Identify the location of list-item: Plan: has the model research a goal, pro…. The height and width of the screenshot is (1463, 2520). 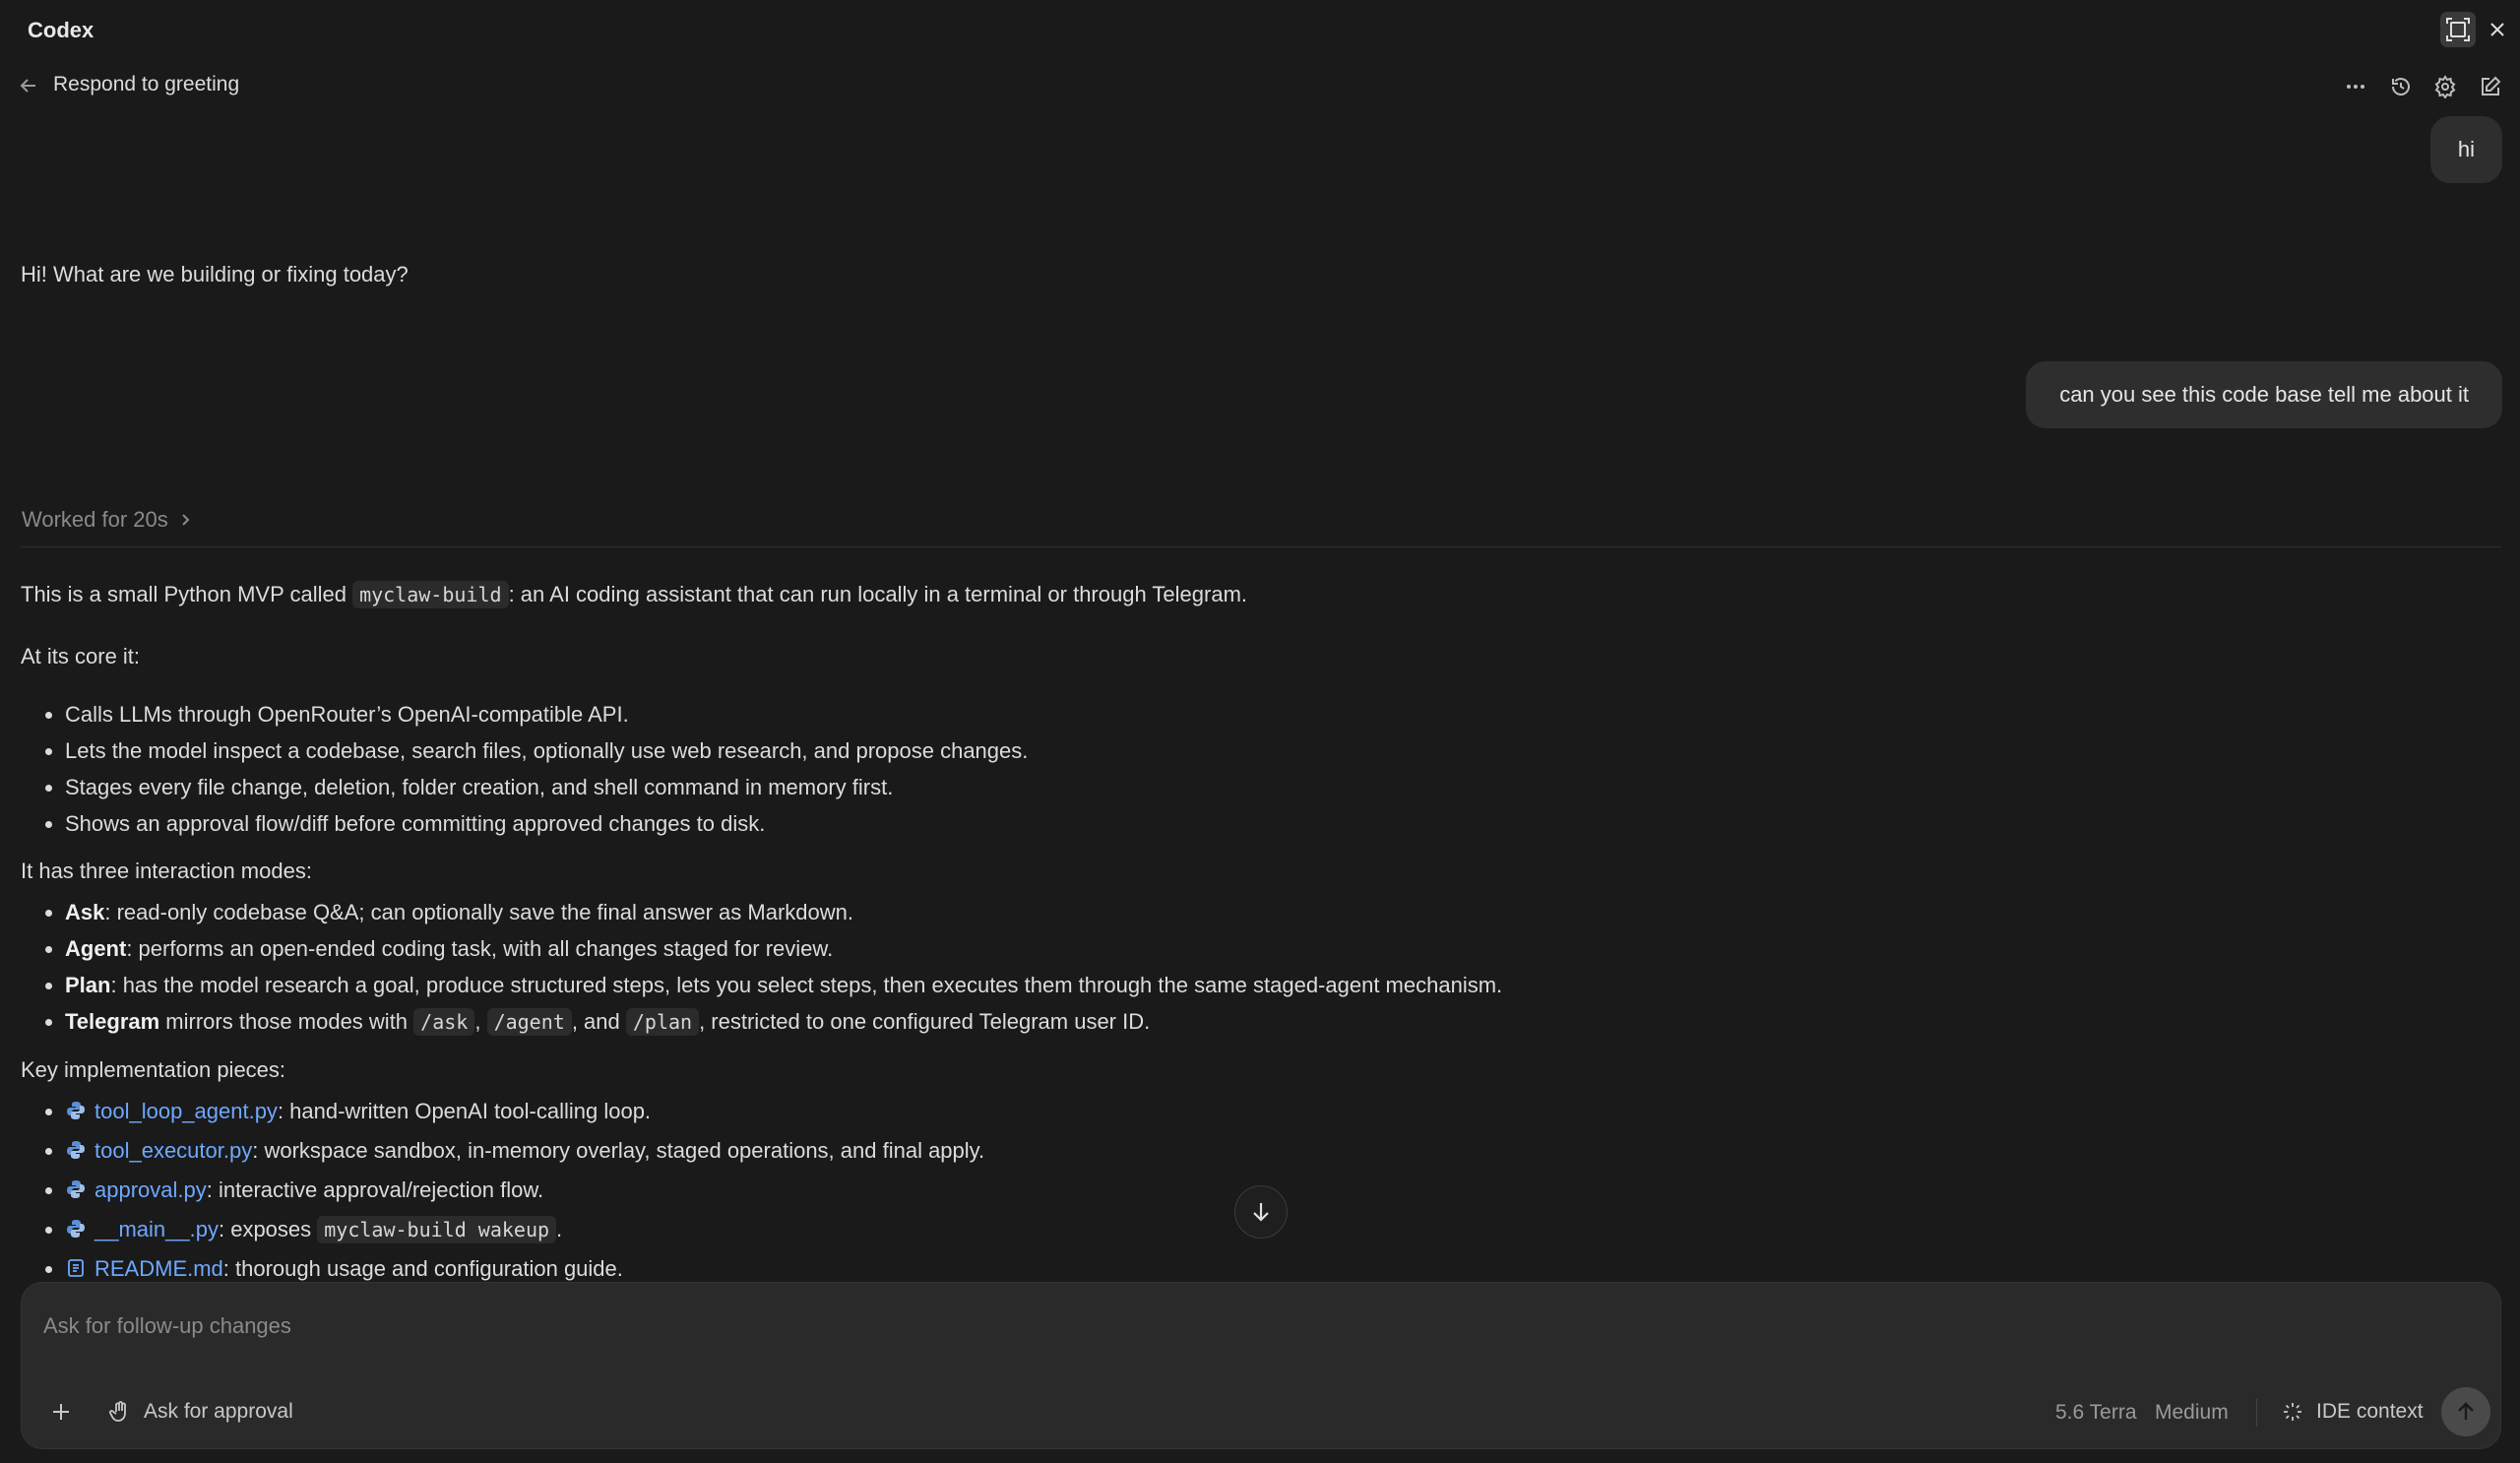
(1273, 985).